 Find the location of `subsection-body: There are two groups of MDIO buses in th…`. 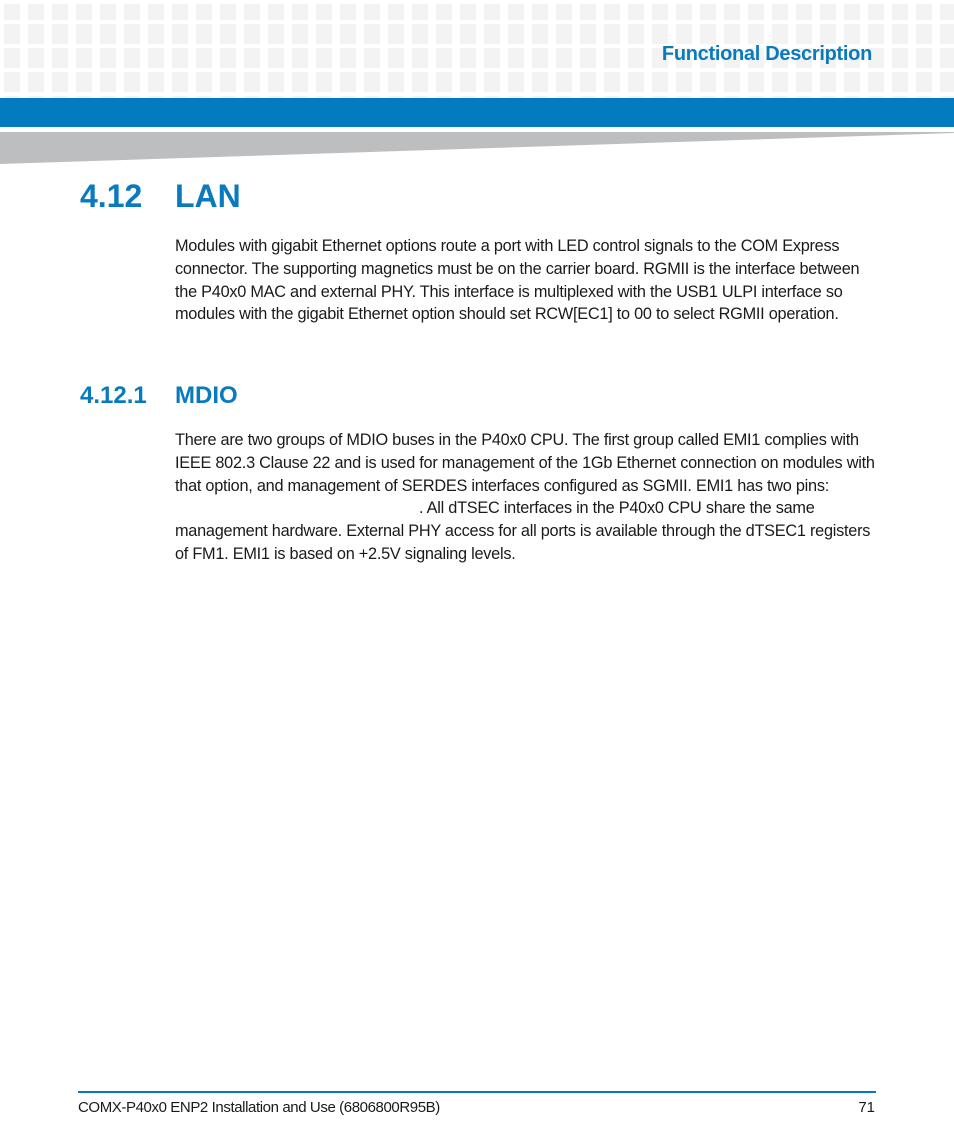

subsection-body: There are two groups of MDIO buses in th… is located at coordinates (527, 497).